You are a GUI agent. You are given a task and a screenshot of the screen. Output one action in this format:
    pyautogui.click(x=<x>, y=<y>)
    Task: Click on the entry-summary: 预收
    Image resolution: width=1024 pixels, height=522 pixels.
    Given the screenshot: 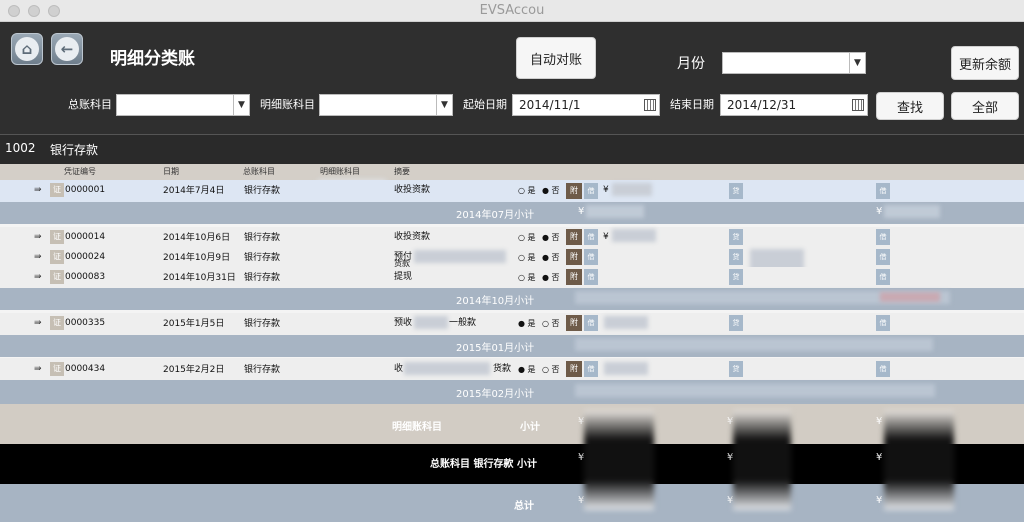 What is the action you would take?
    pyautogui.click(x=403, y=323)
    